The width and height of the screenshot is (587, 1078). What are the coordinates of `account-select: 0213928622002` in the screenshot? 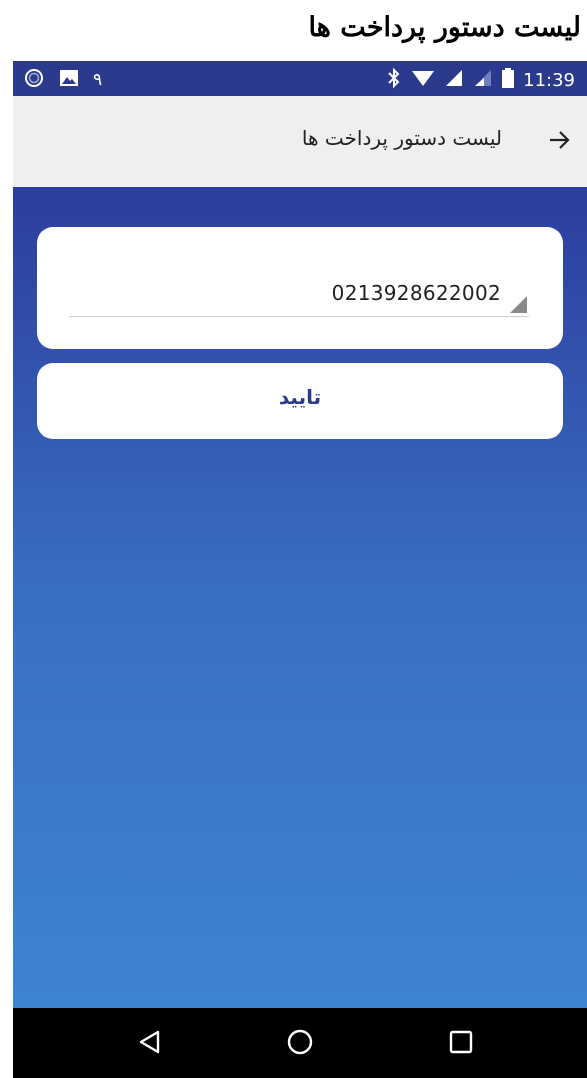 It's located at (299, 298).